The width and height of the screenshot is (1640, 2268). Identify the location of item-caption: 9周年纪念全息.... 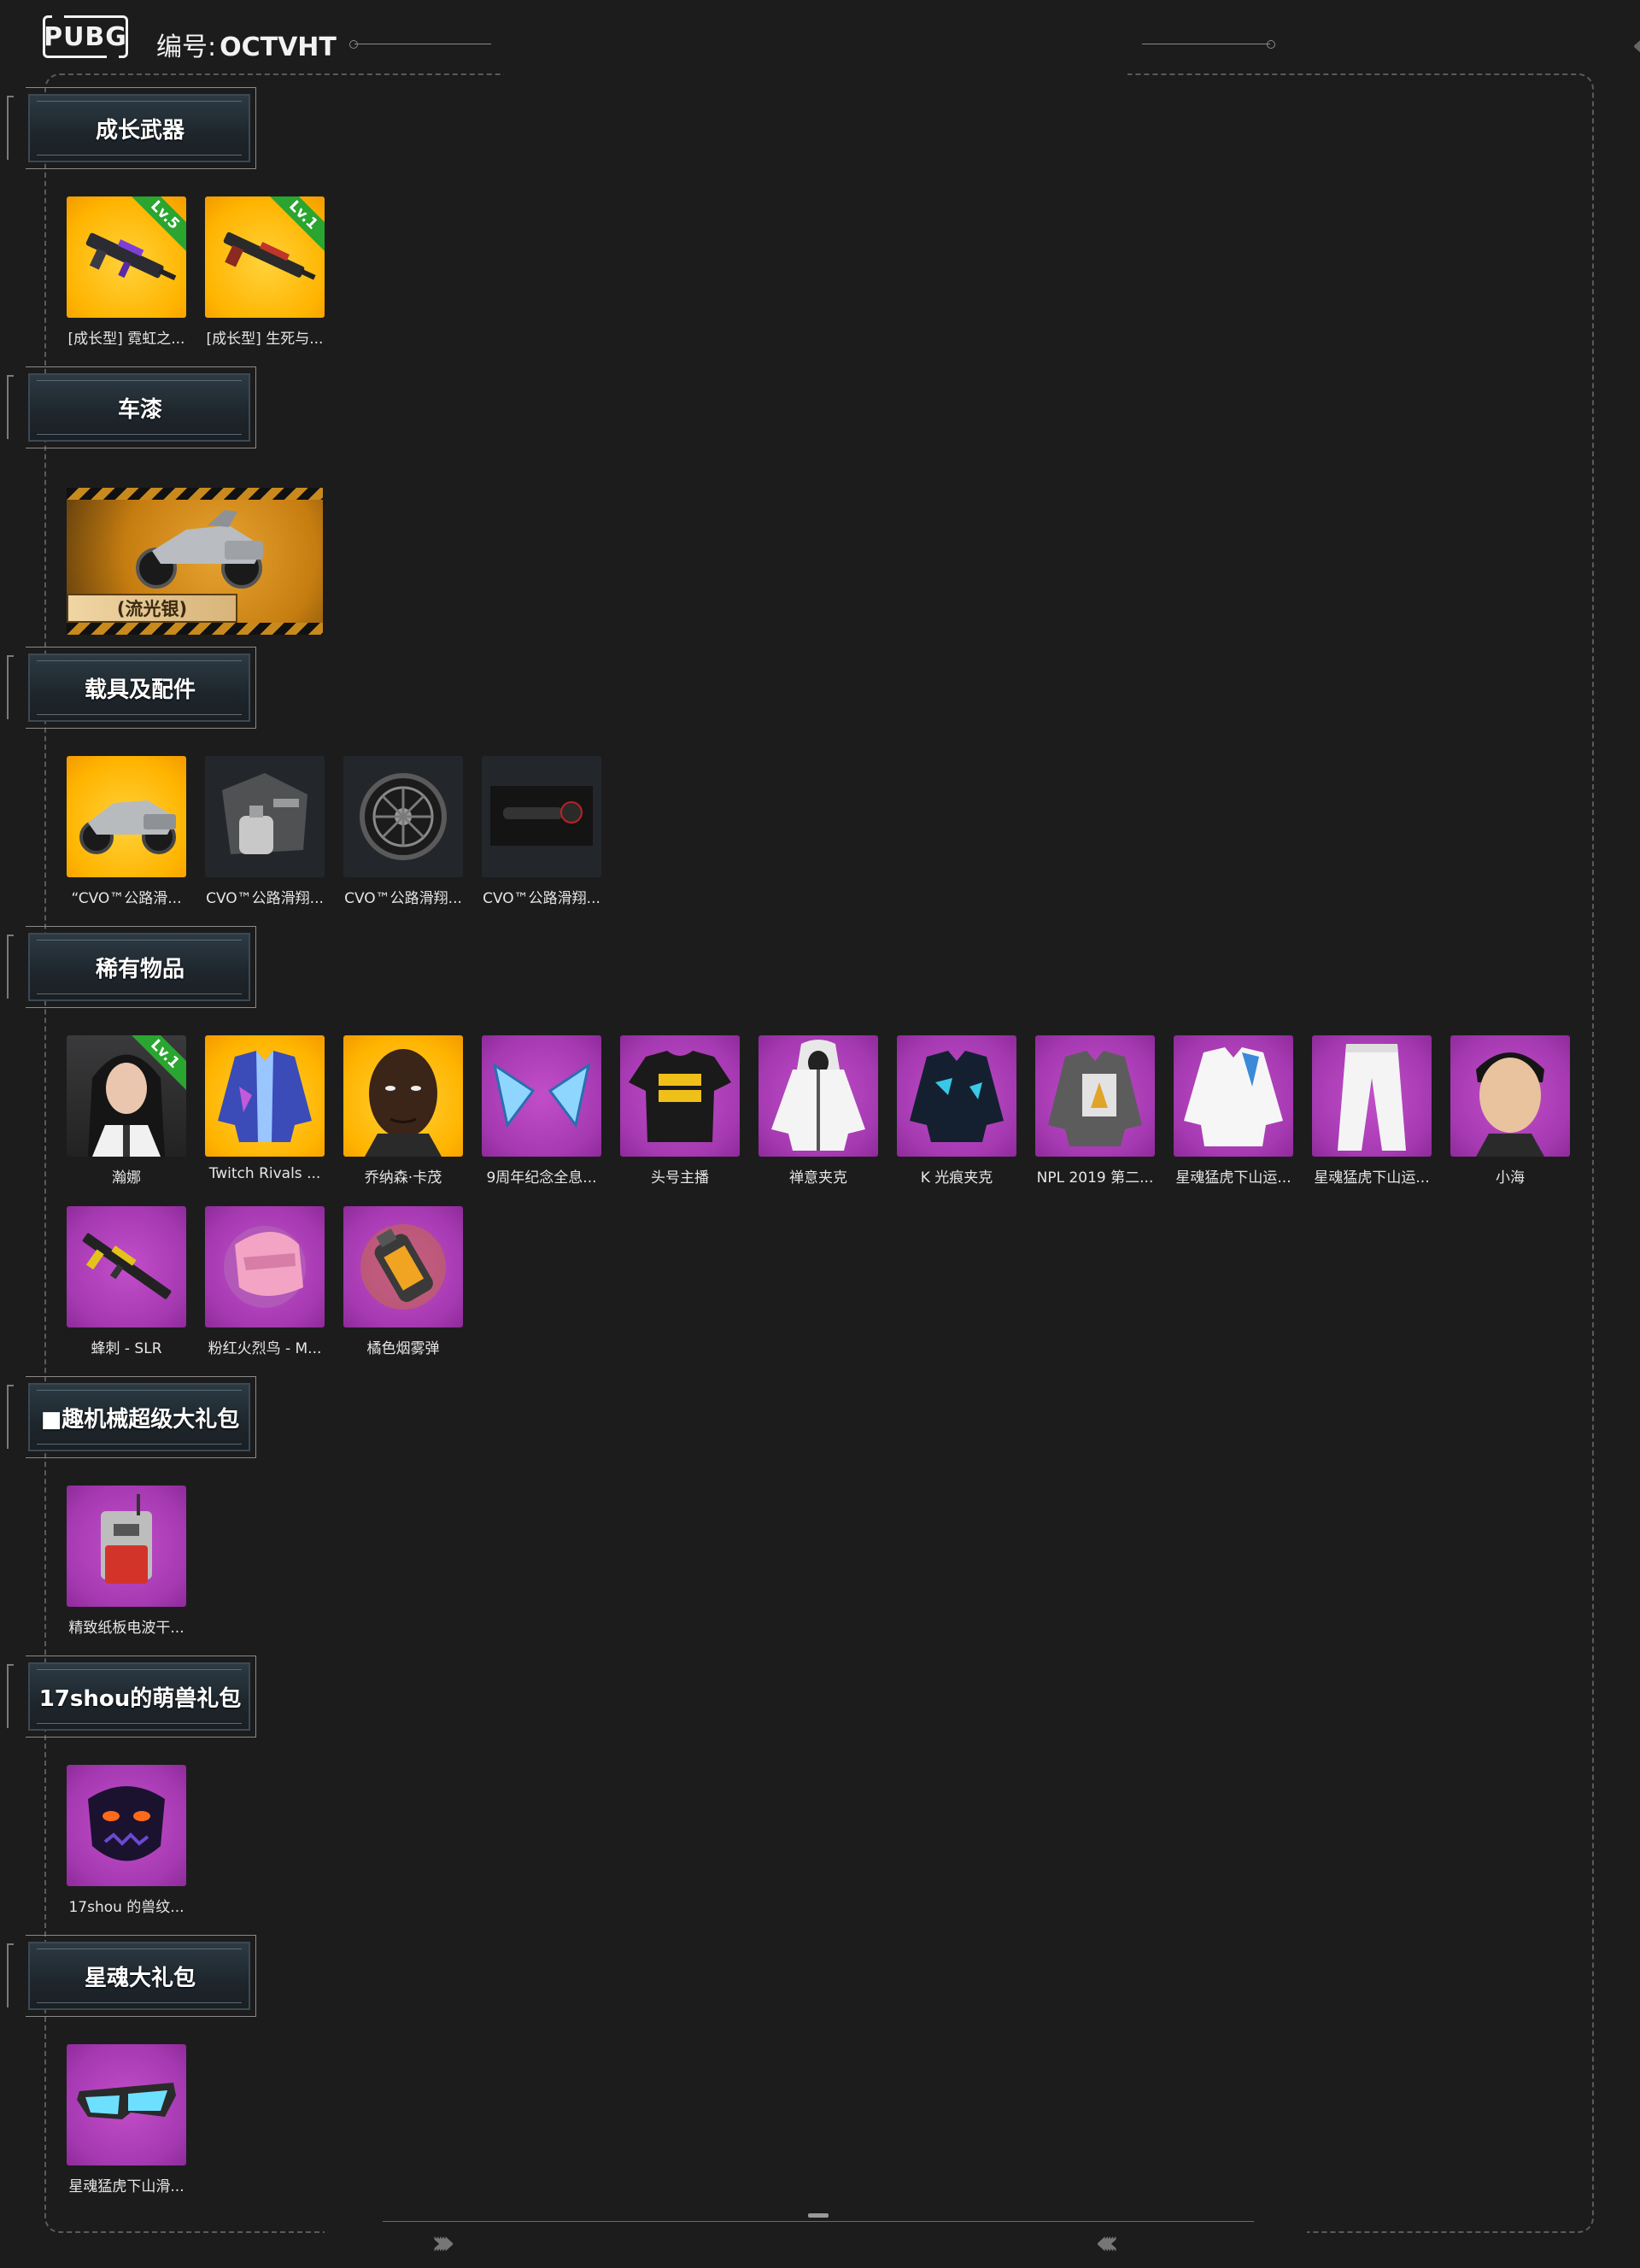
(541, 1178).